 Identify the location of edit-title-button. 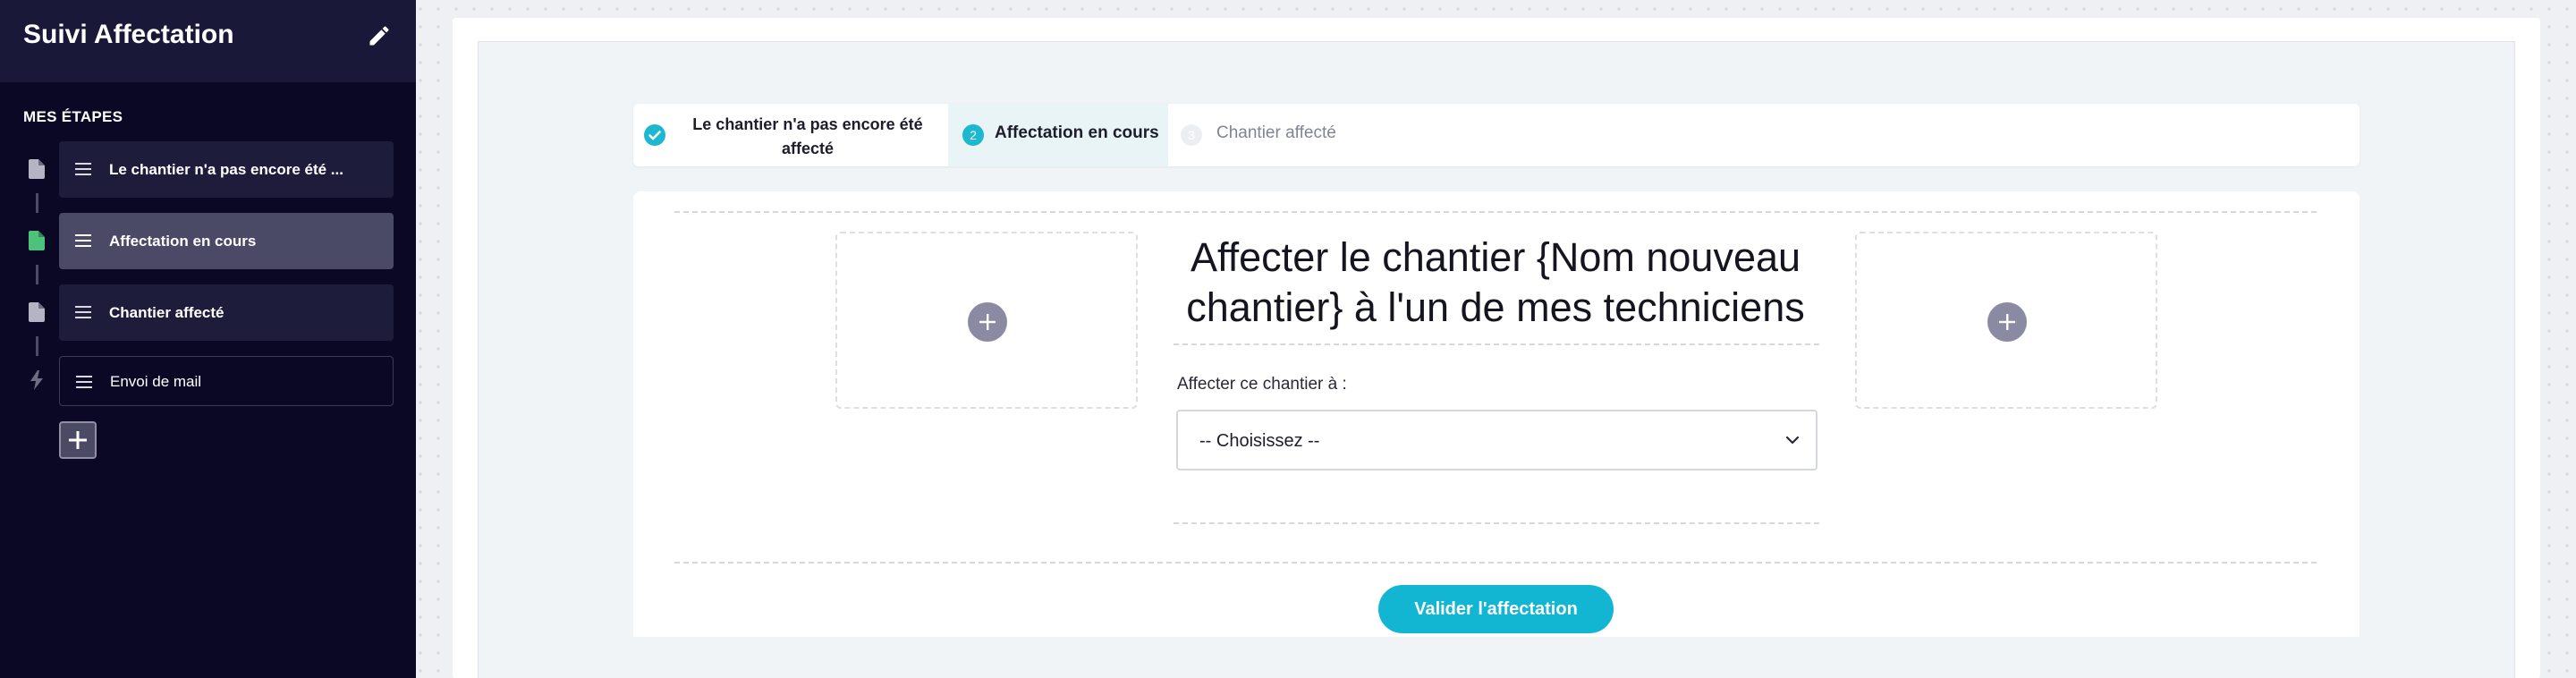
(379, 35).